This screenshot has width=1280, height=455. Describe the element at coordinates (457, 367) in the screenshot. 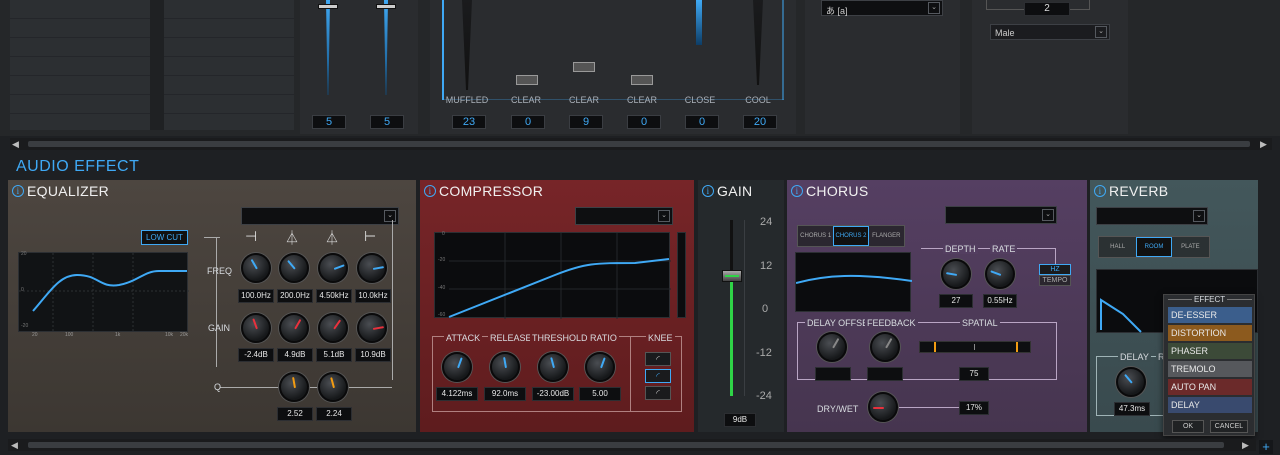

I see `attack-knob` at that location.